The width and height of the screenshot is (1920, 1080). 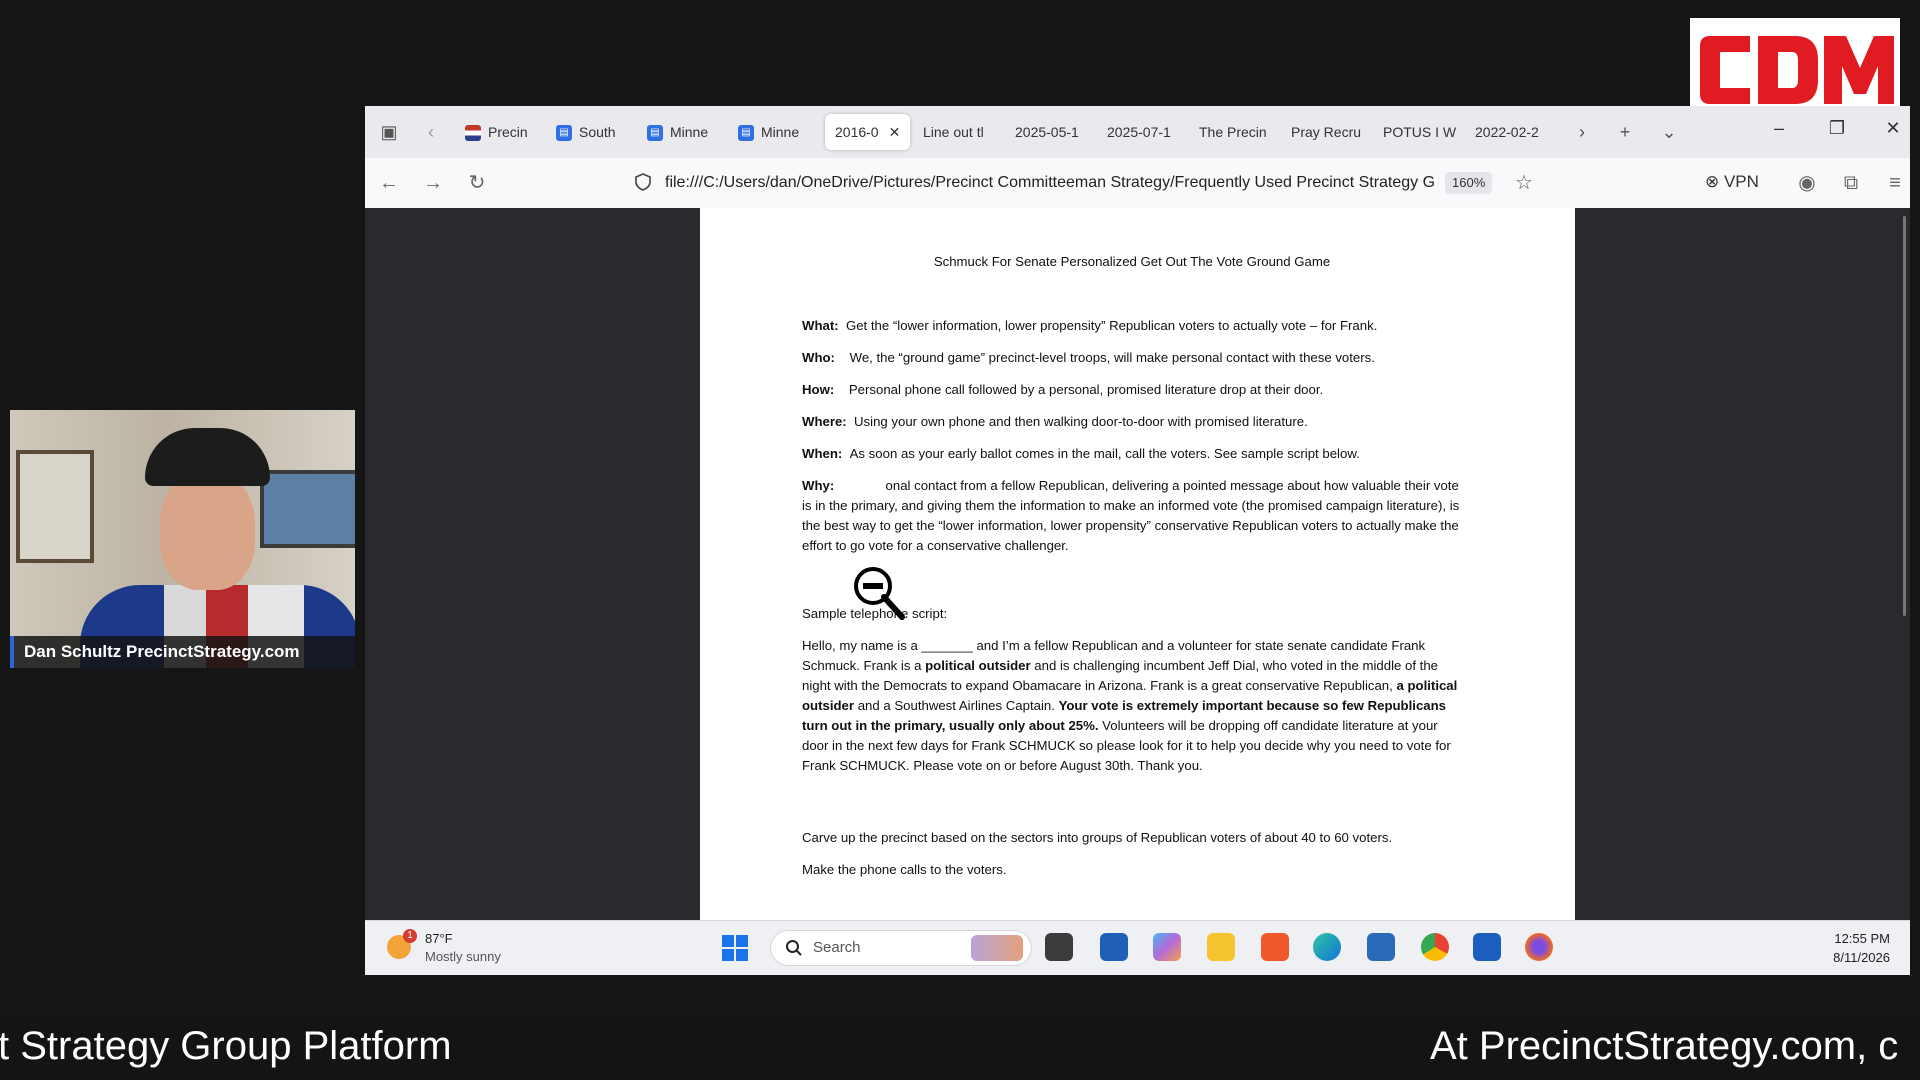 I want to click on tab-label: Minne, so click(x=689, y=132).